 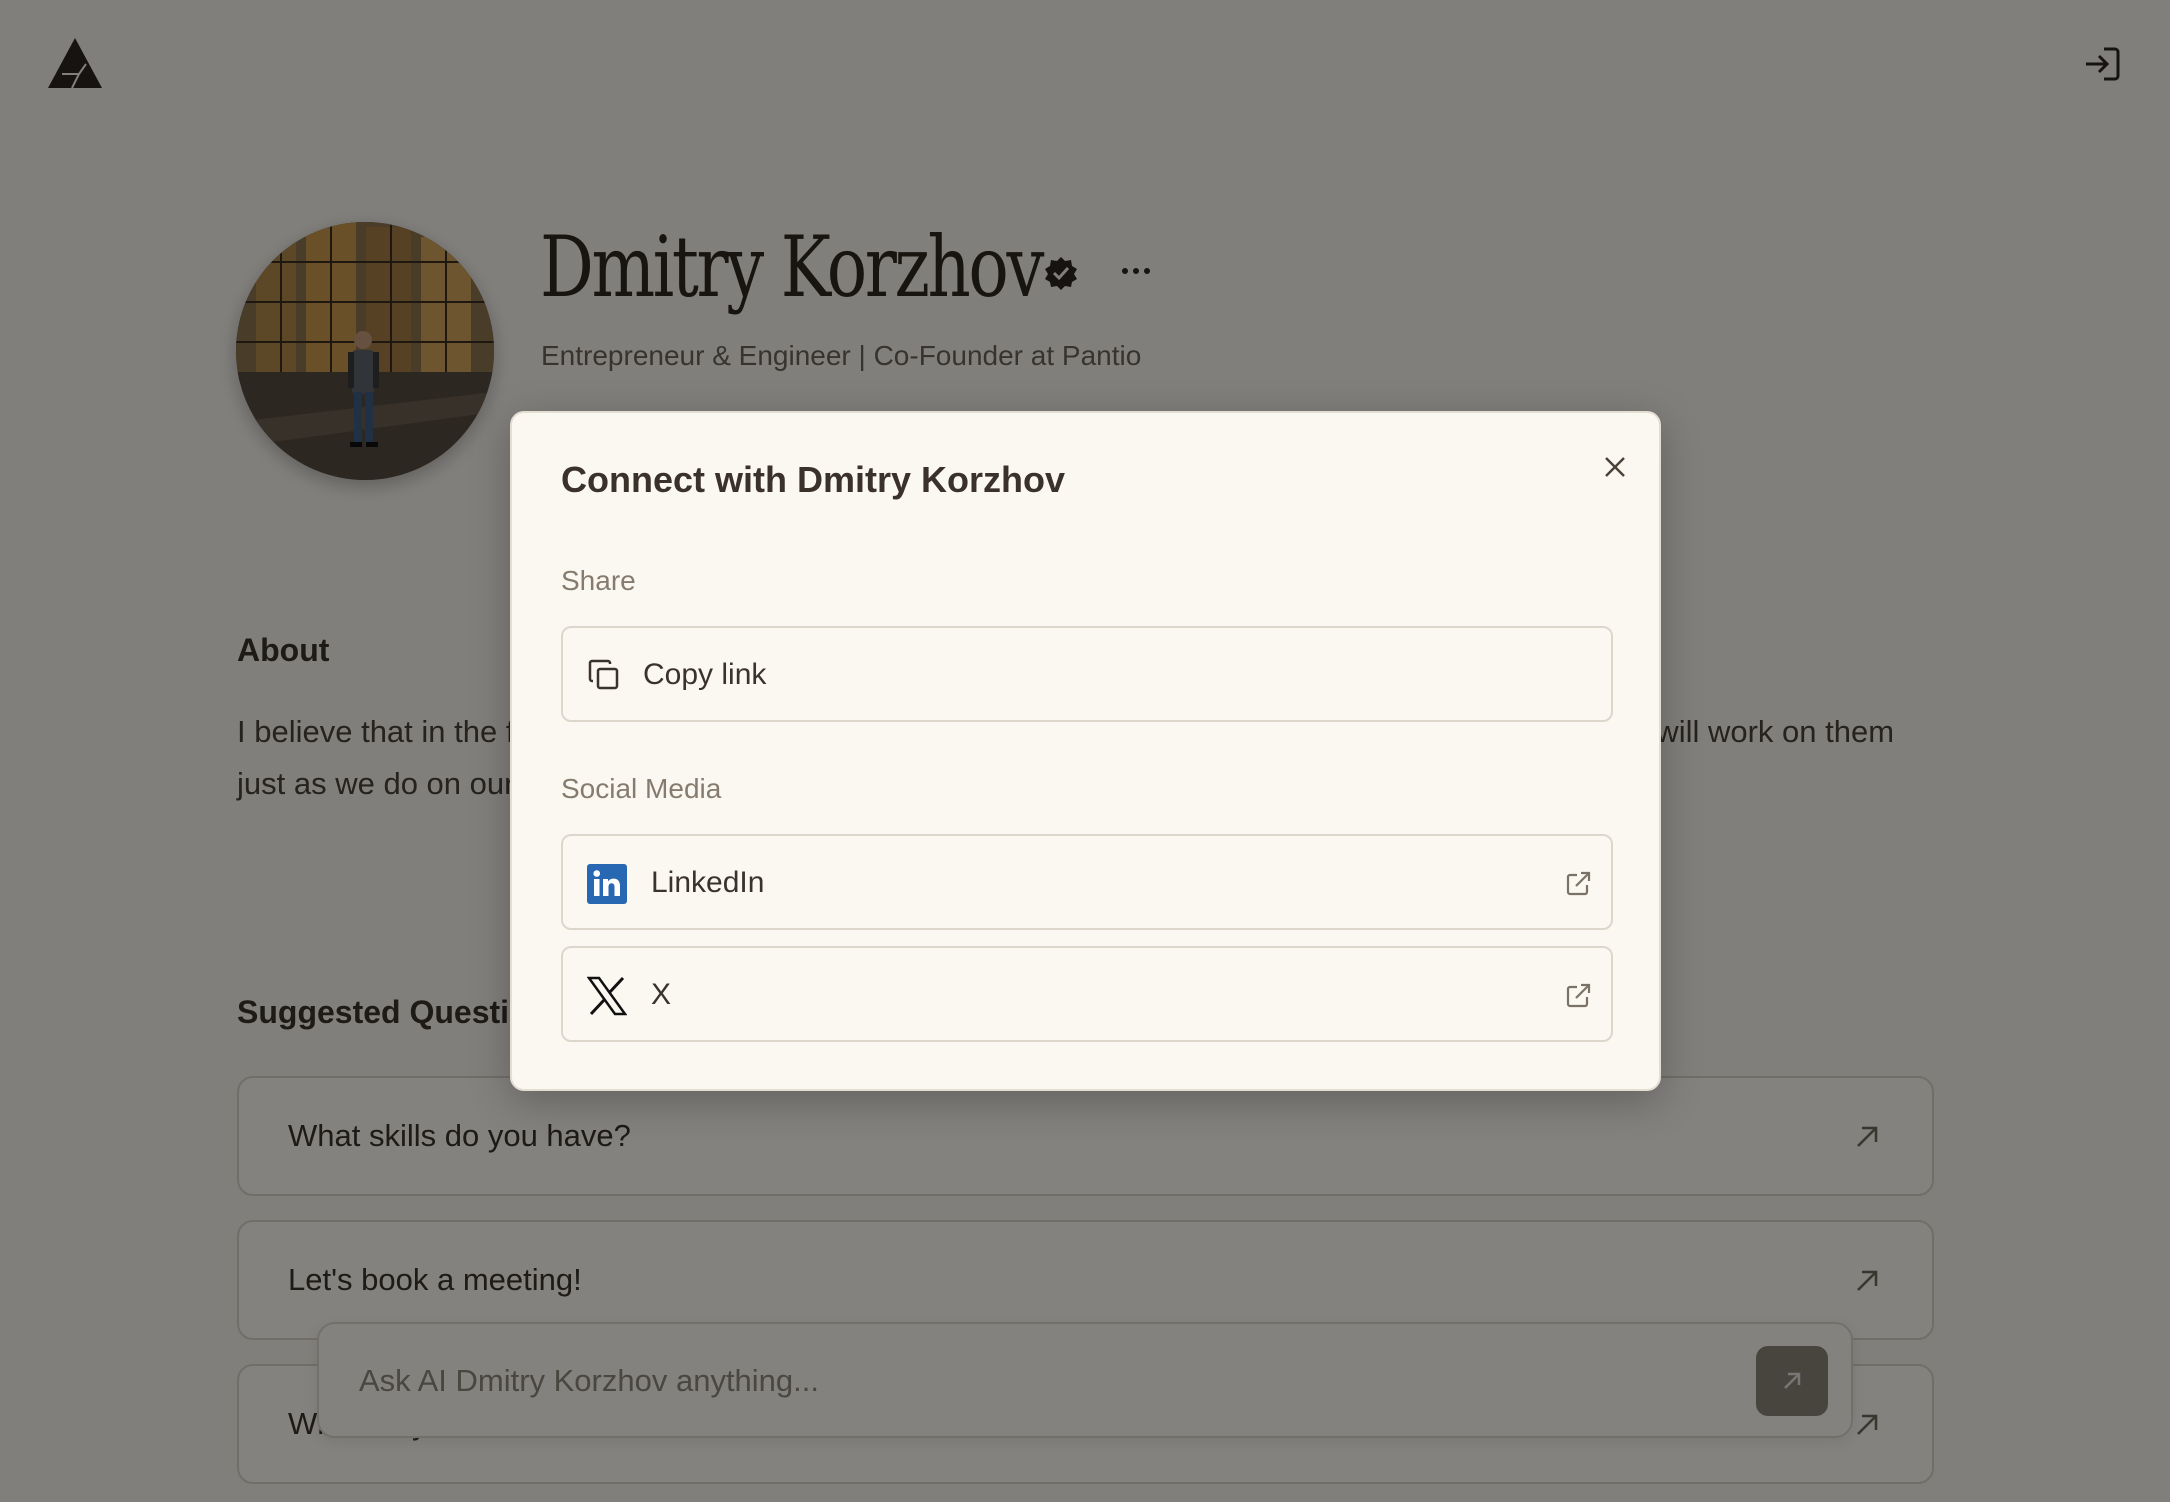 I want to click on social-media-label: Social Media, so click(x=641, y=788).